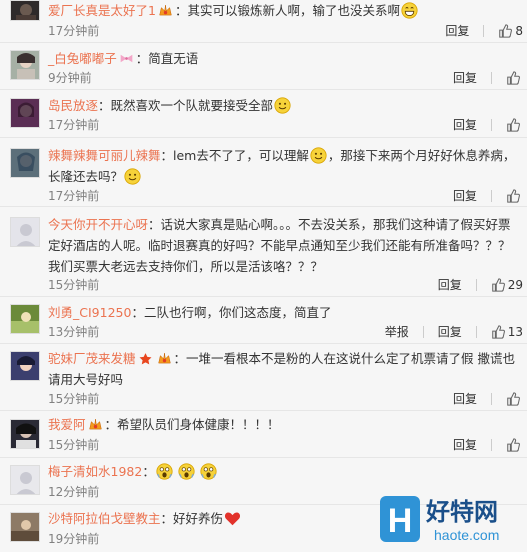 This screenshot has height=552, width=527. I want to click on watermark-brand: 好特网, so click(461, 512).